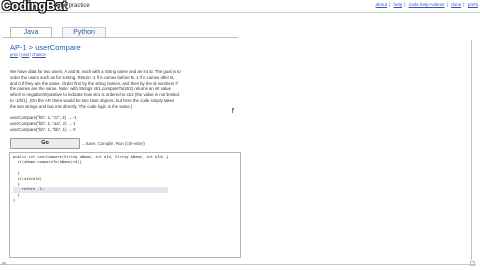 Image resolution: width=480 pixels, height=270 pixels. What do you see at coordinates (113, 143) in the screenshot?
I see `go-hint: ...Save, Compile, Run (ctrl-enter)` at bounding box center [113, 143].